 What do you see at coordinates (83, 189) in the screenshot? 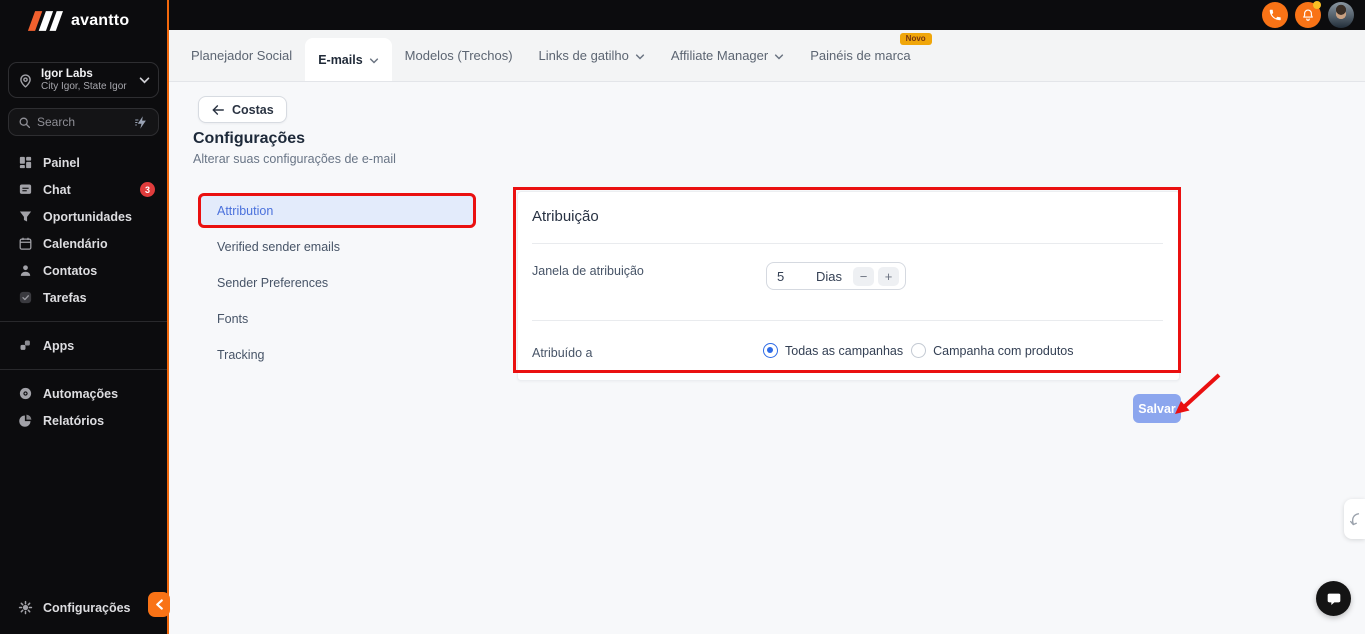
I see `sidebar-item-chat: Chat 3` at bounding box center [83, 189].